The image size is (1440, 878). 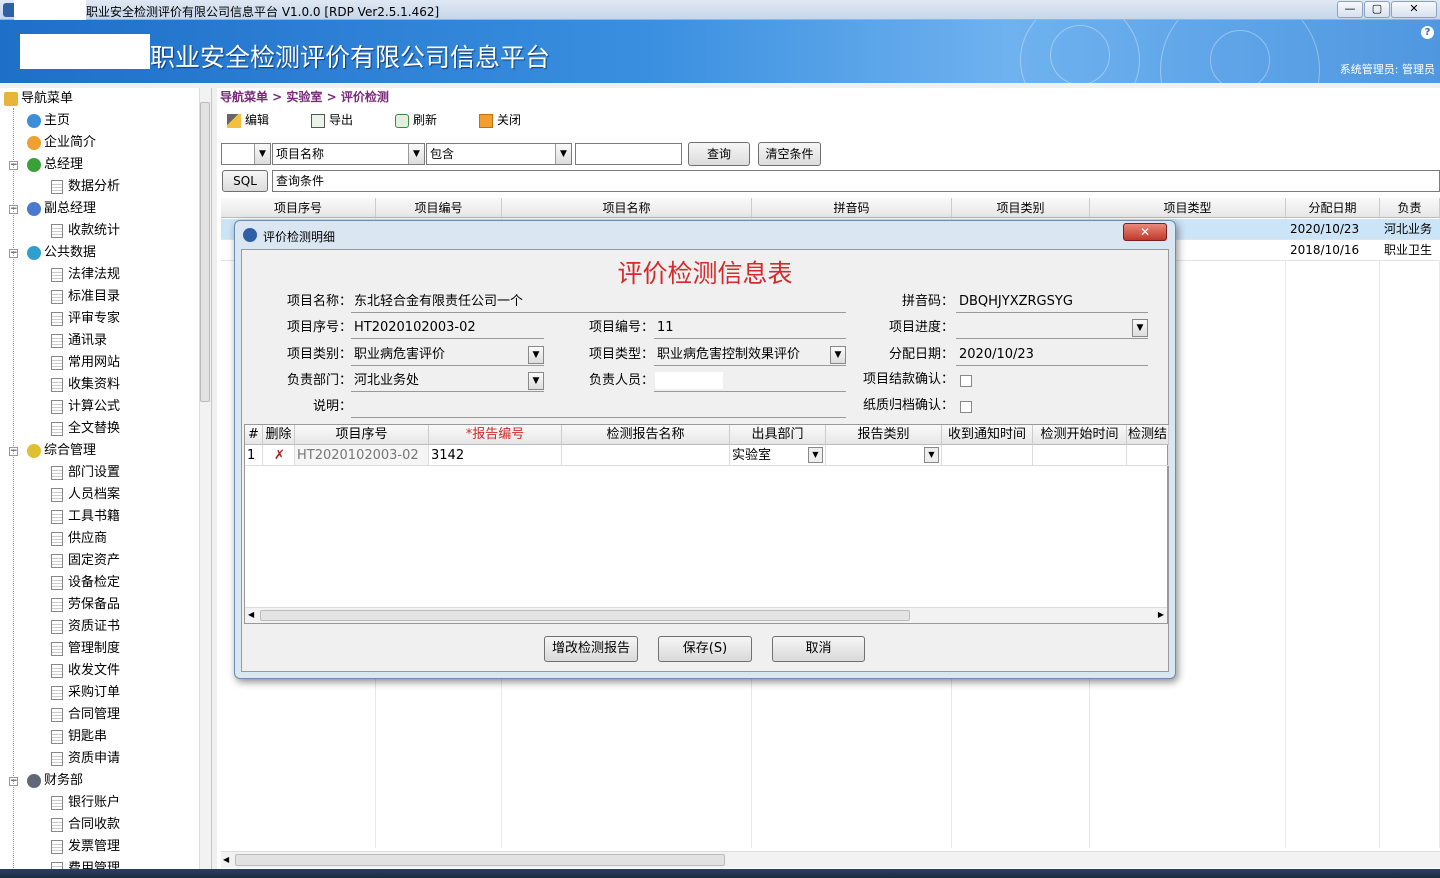 What do you see at coordinates (79, 539) in the screenshot?
I see `nav-item-19: 供应商` at bounding box center [79, 539].